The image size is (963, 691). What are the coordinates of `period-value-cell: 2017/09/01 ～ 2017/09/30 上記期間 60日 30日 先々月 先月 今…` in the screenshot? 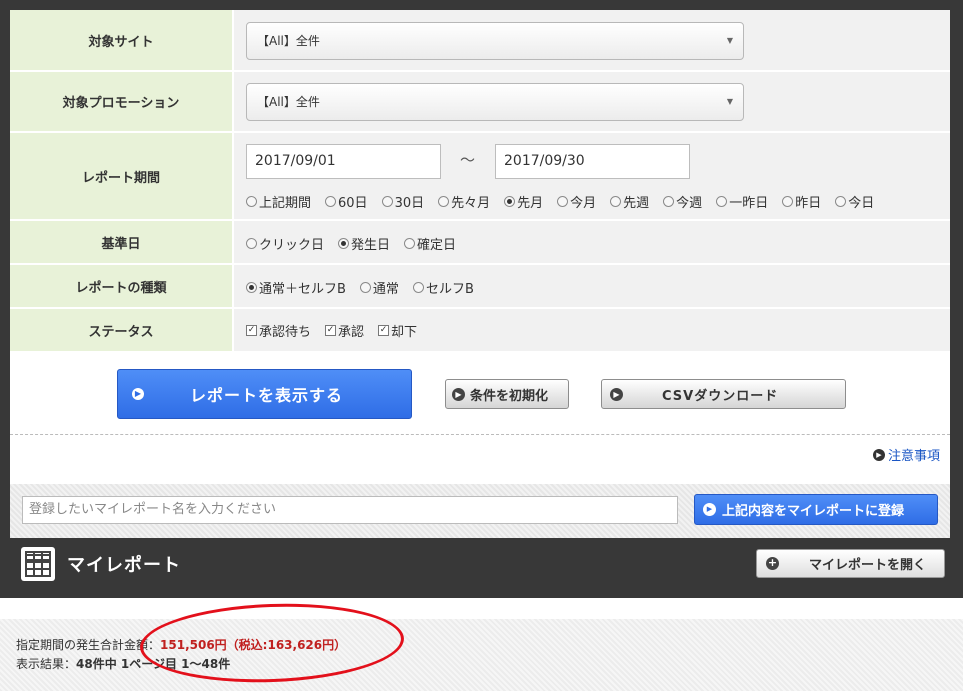 It's located at (592, 176).